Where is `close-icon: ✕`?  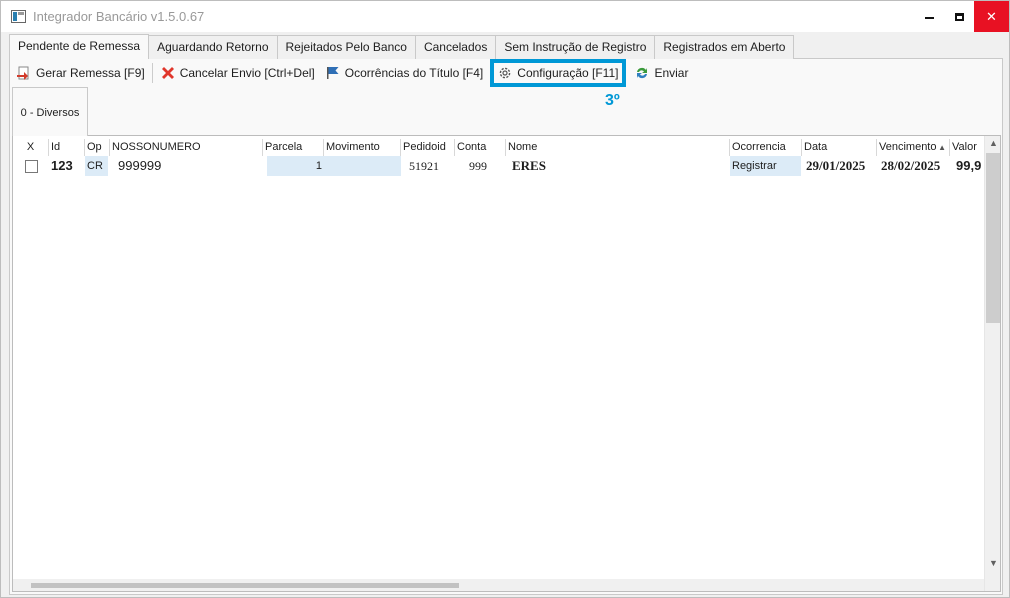
close-icon: ✕ is located at coordinates (991, 16).